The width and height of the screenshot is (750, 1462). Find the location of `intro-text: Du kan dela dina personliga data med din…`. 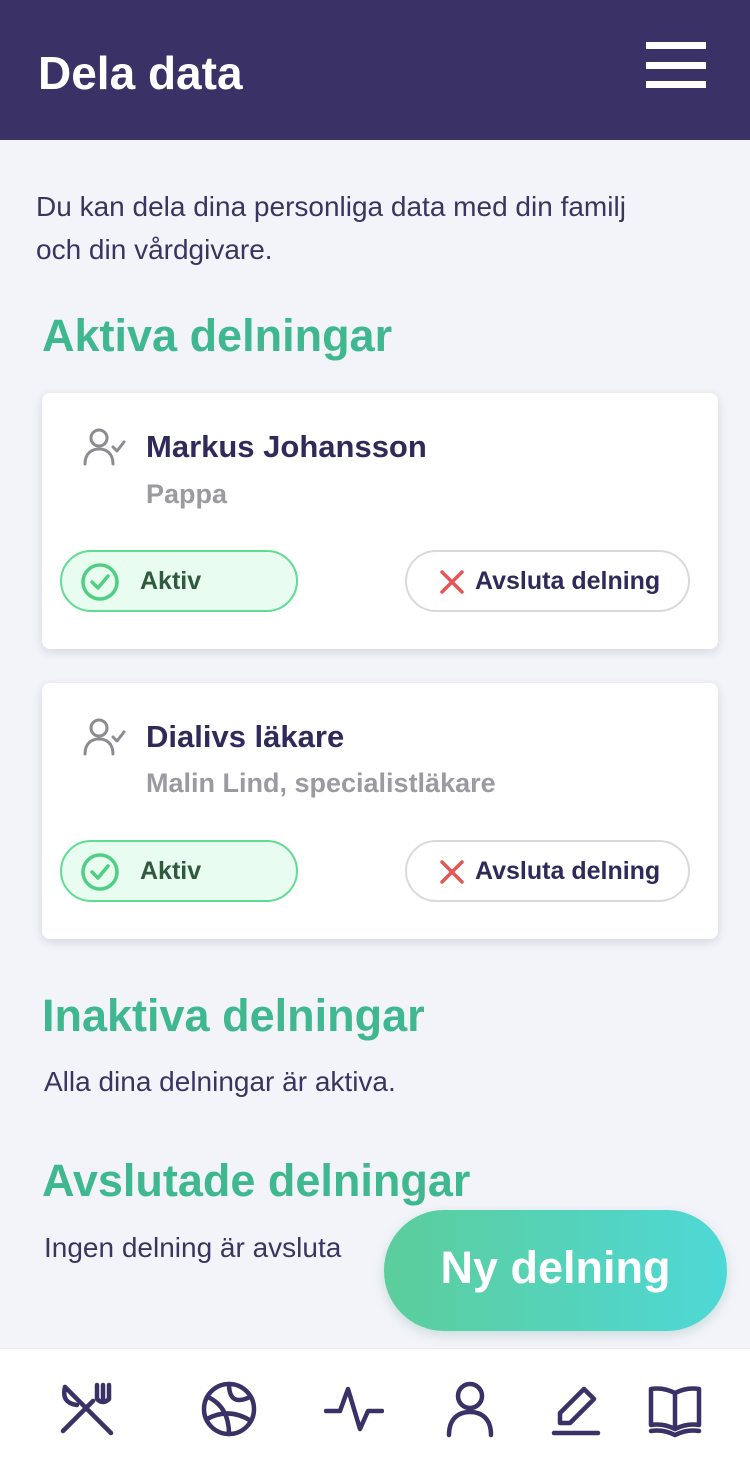

intro-text: Du kan dela dina personliga data med din… is located at coordinates (331, 228).